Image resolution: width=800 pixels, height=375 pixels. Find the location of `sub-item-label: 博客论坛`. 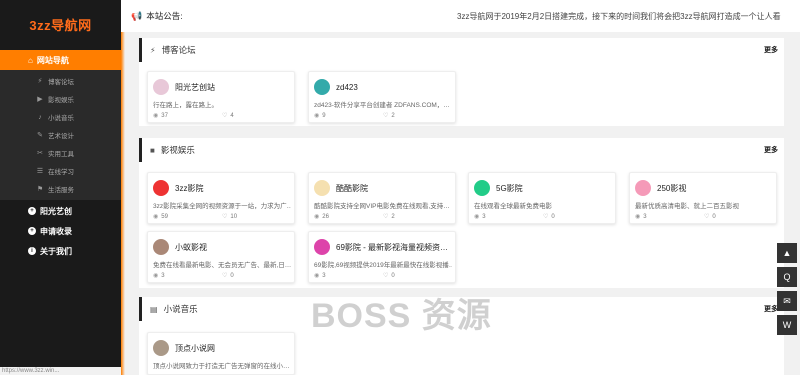

sub-item-label: 博客论坛 is located at coordinates (61, 82).